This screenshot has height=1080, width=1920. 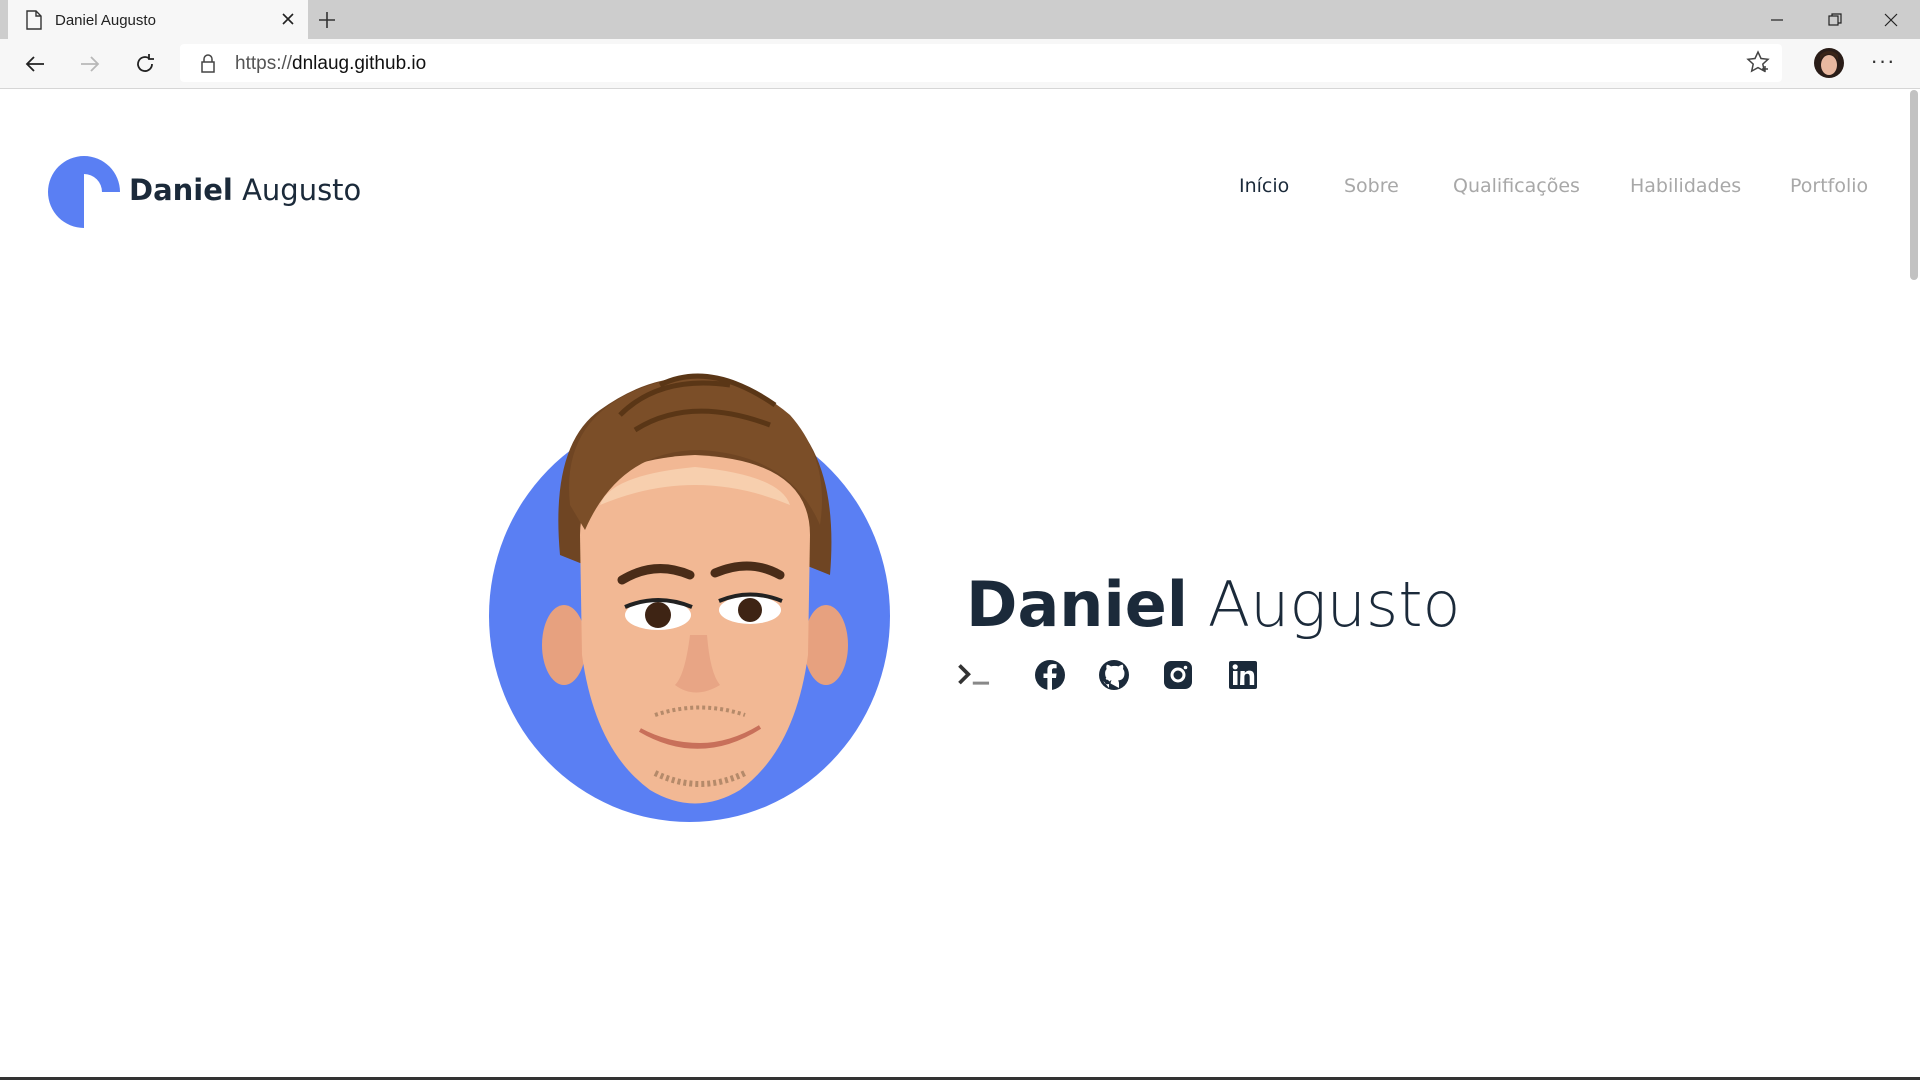 I want to click on nav-qualificacoes: Qualificações, so click(x=1516, y=186).